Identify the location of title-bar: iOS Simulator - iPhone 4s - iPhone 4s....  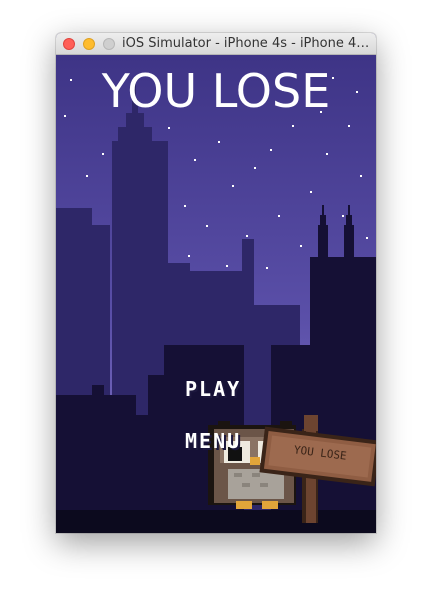
(216, 44).